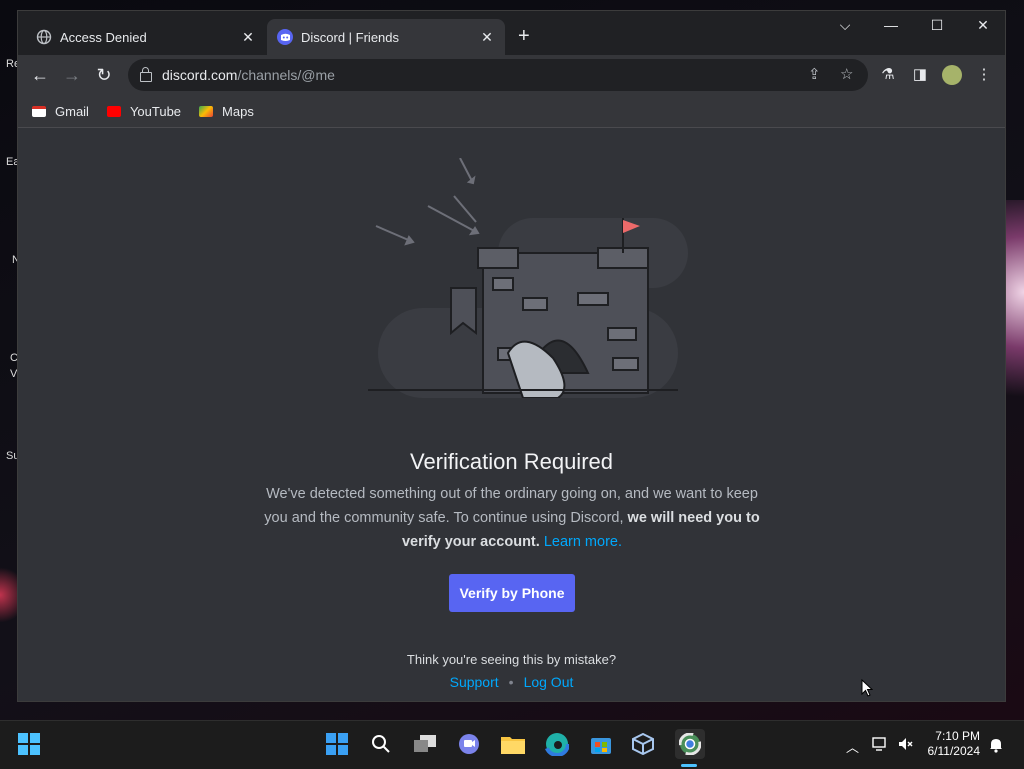 The width and height of the screenshot is (1024, 769). I want to click on chrome-icon, so click(690, 744).